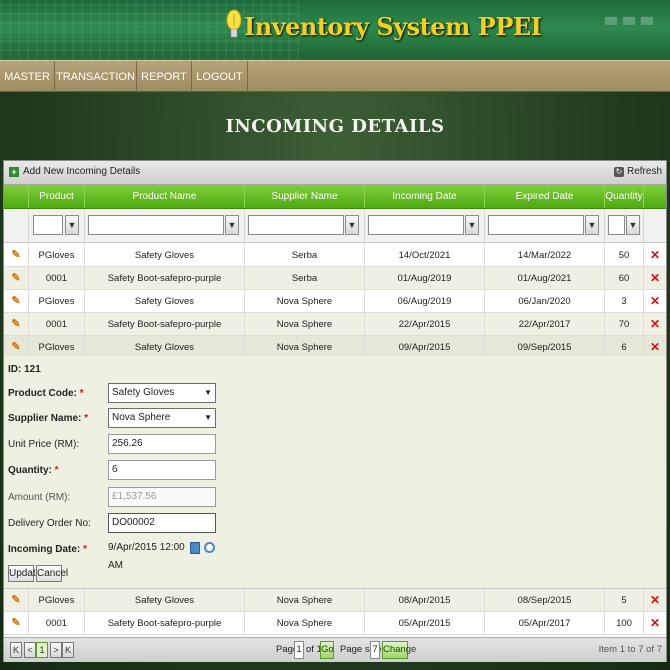 The image size is (670, 670). What do you see at coordinates (624, 623) in the screenshot?
I see `cell-quantity: 100` at bounding box center [624, 623].